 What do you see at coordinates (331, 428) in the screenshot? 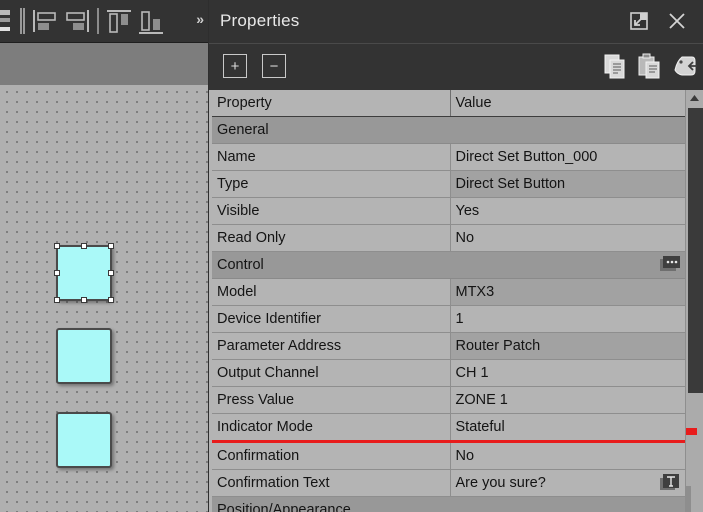
I see `property-label: Indicator Mode` at bounding box center [331, 428].